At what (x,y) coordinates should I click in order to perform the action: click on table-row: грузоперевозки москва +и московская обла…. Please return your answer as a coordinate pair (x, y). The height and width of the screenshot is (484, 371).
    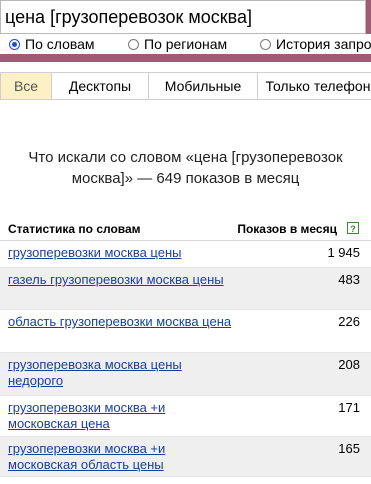
    Looking at the image, I should click on (185, 457).